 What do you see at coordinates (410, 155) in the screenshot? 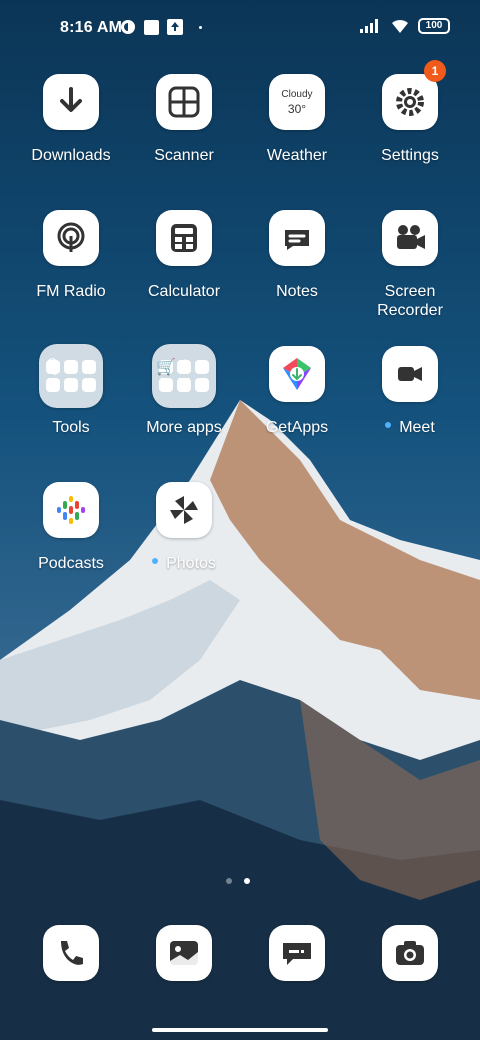
I see `app-label: Settings` at bounding box center [410, 155].